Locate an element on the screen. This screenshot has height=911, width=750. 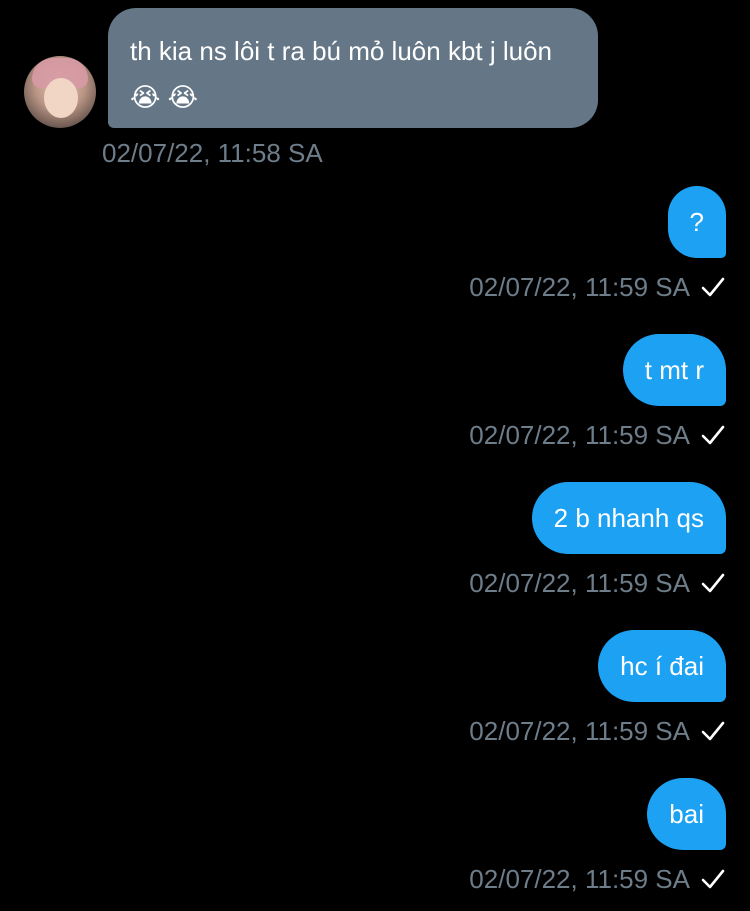
outgoing-message-bubble: 2 b nhanh qs is located at coordinates (628, 518).